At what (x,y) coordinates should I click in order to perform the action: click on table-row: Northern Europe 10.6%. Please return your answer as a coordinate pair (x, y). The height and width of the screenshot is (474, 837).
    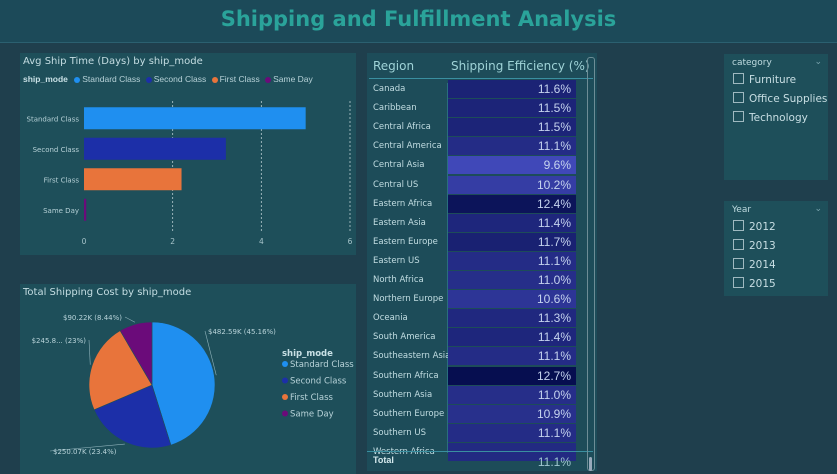
    Looking at the image, I should click on (480, 299).